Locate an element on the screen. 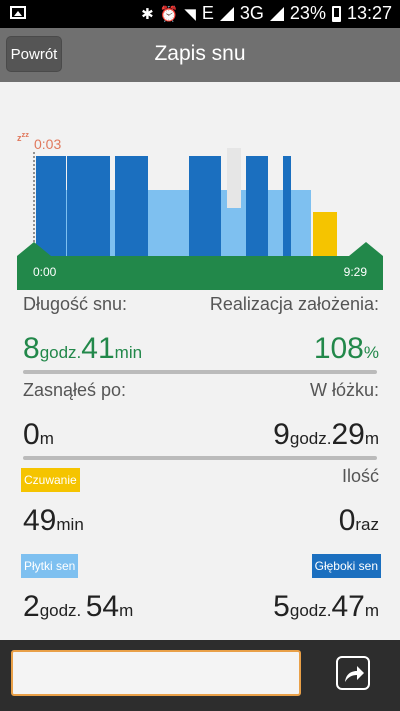 Image resolution: width=400 pixels, height=711 pixels. status-bar: ✱ ⏰ ◥ E 3G 23% 13:27 is located at coordinates (200, 14).